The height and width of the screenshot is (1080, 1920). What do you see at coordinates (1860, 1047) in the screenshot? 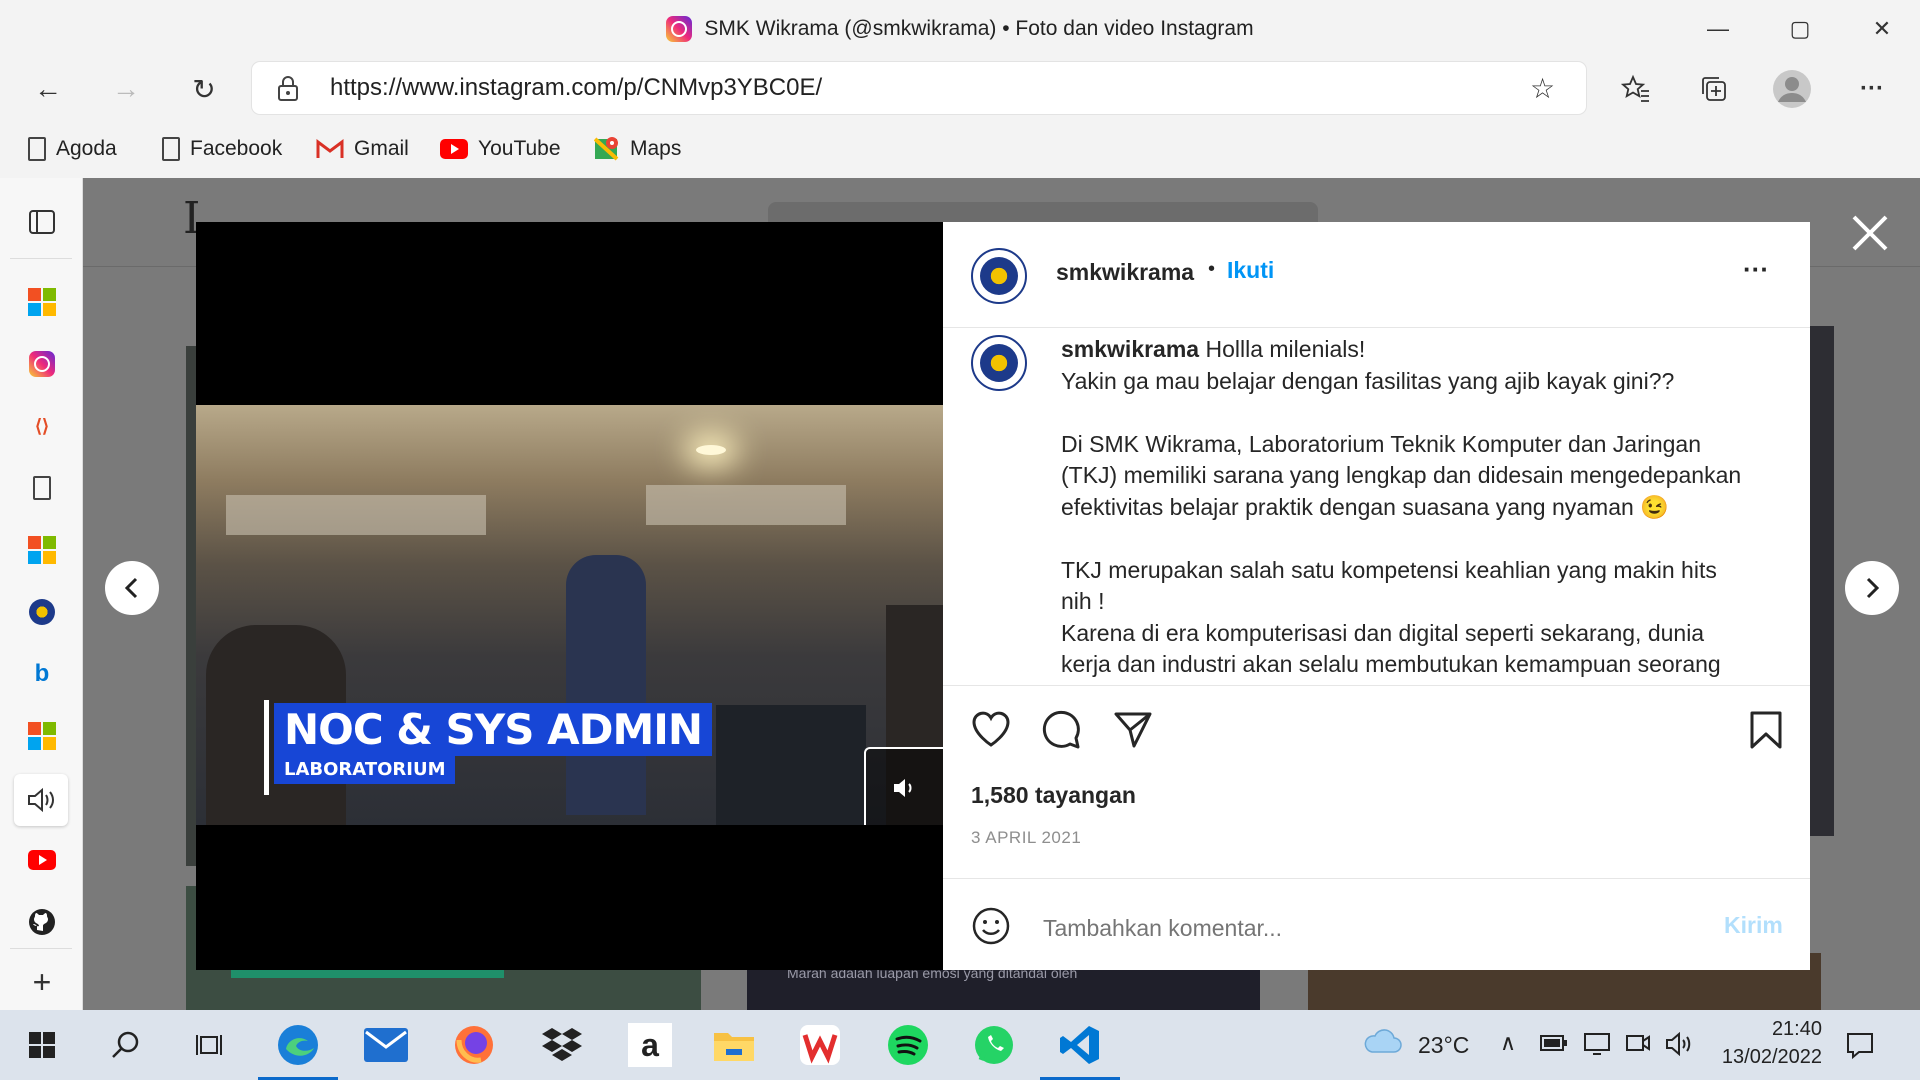
I see `notifications-icon` at bounding box center [1860, 1047].